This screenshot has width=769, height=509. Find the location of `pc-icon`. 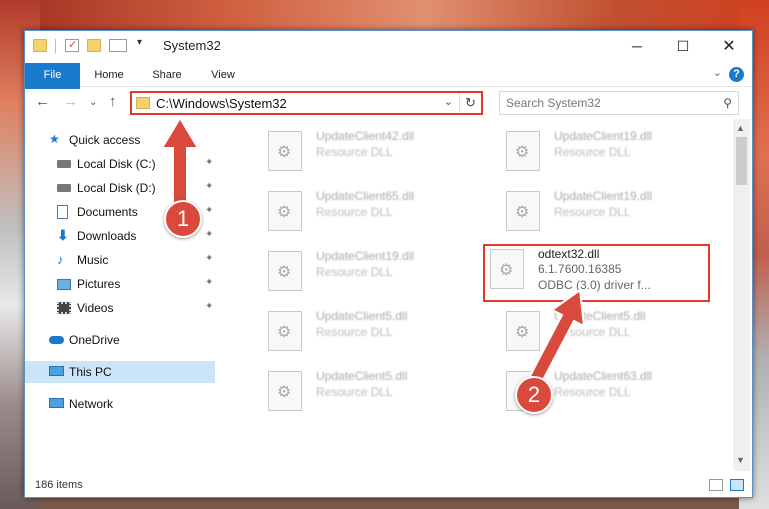

pc-icon is located at coordinates (56, 371).